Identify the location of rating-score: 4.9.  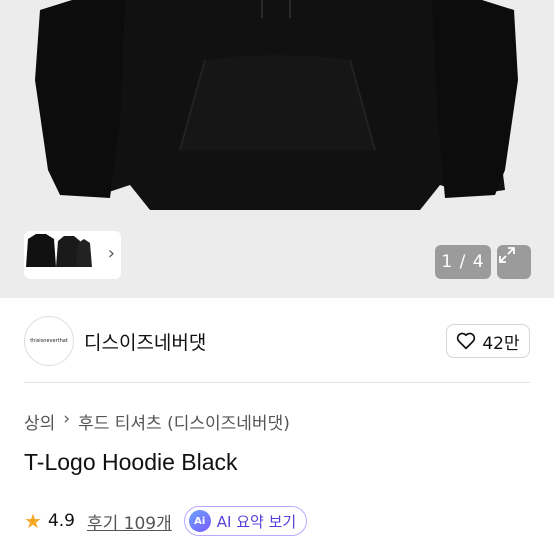
(61, 521).